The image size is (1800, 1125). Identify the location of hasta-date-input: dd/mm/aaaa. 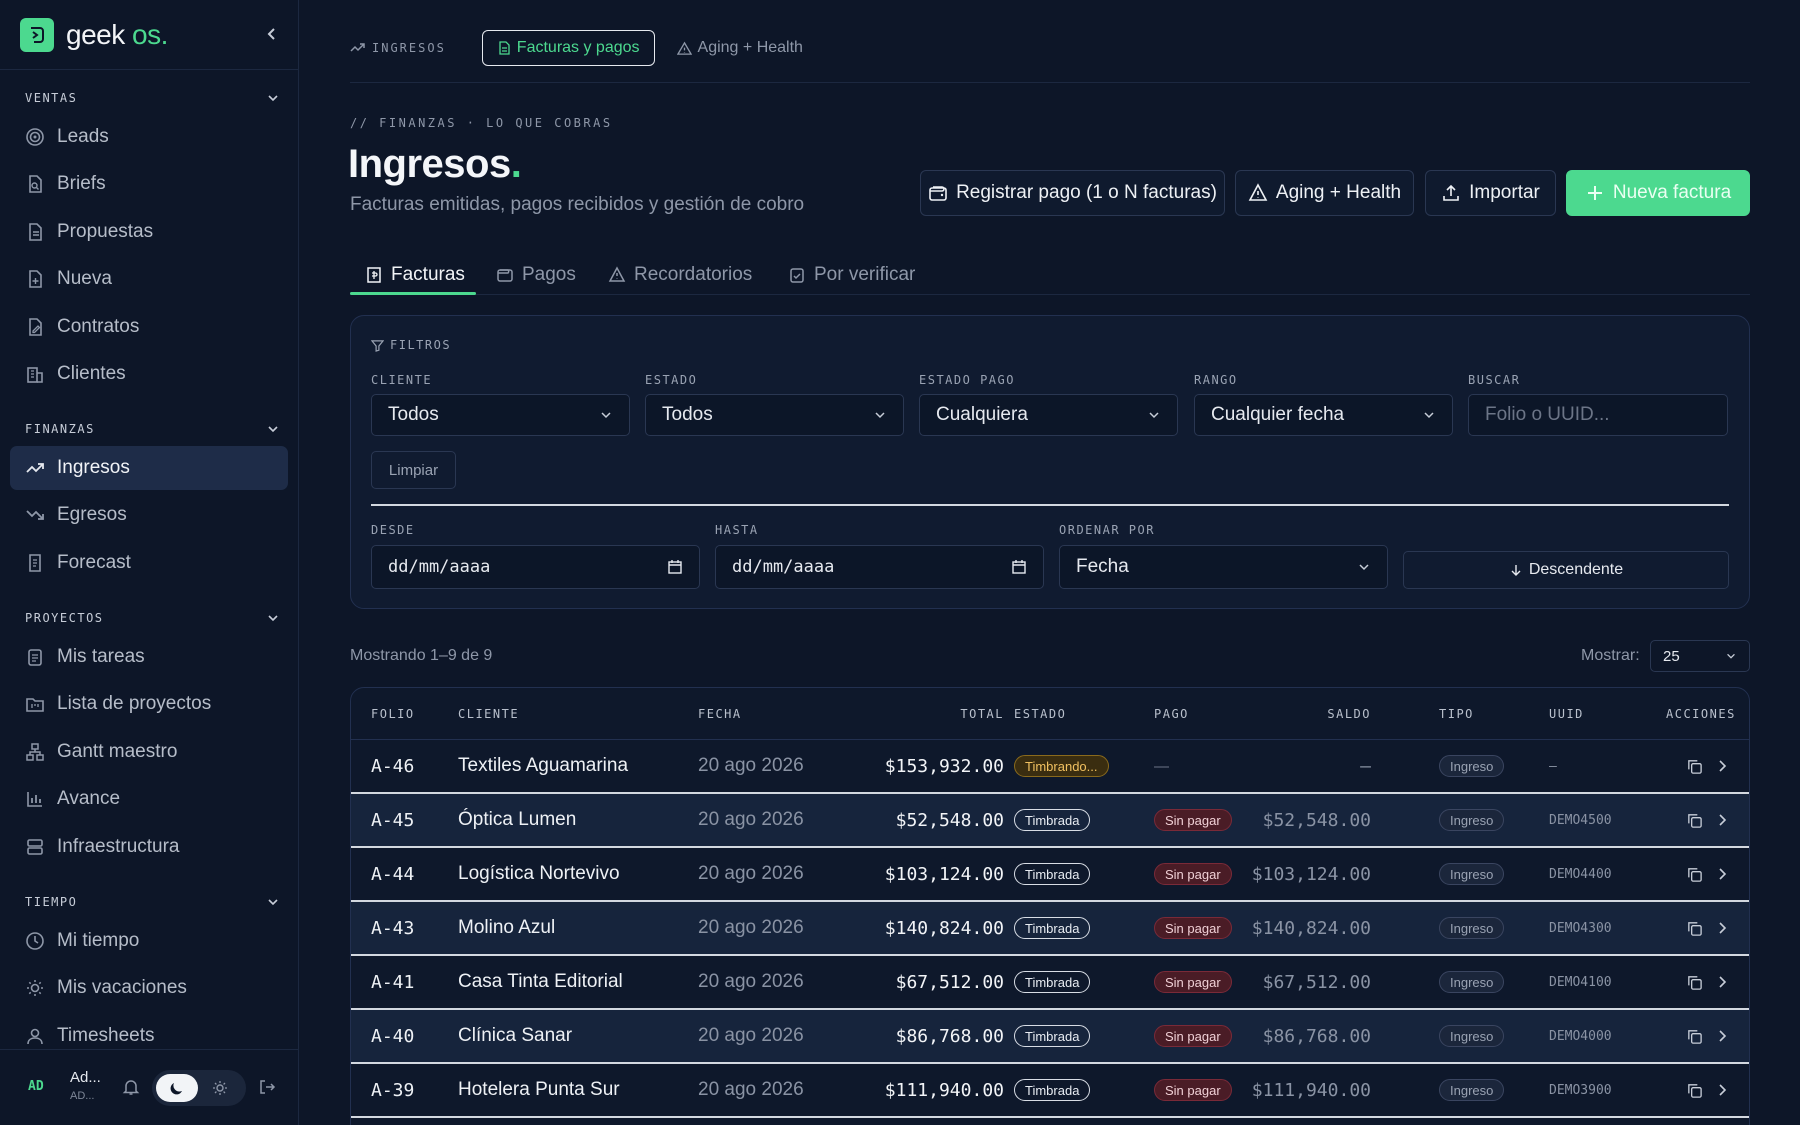
(879, 567).